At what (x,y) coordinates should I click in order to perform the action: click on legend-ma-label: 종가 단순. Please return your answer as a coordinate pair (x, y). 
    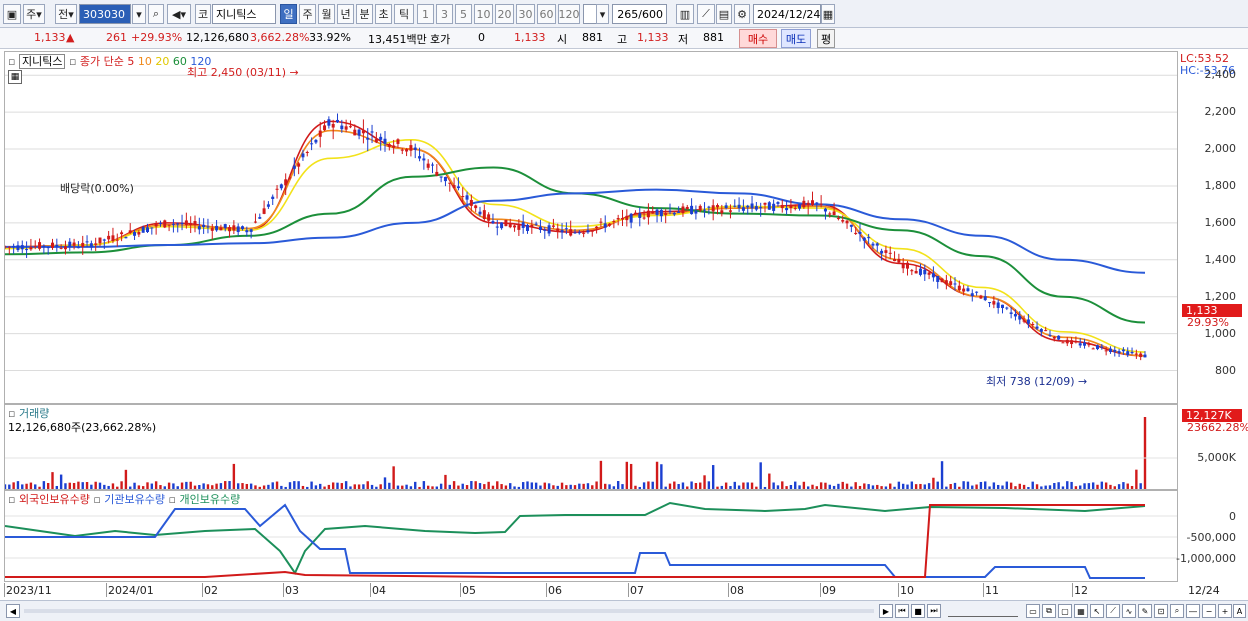
    Looking at the image, I should click on (102, 61).